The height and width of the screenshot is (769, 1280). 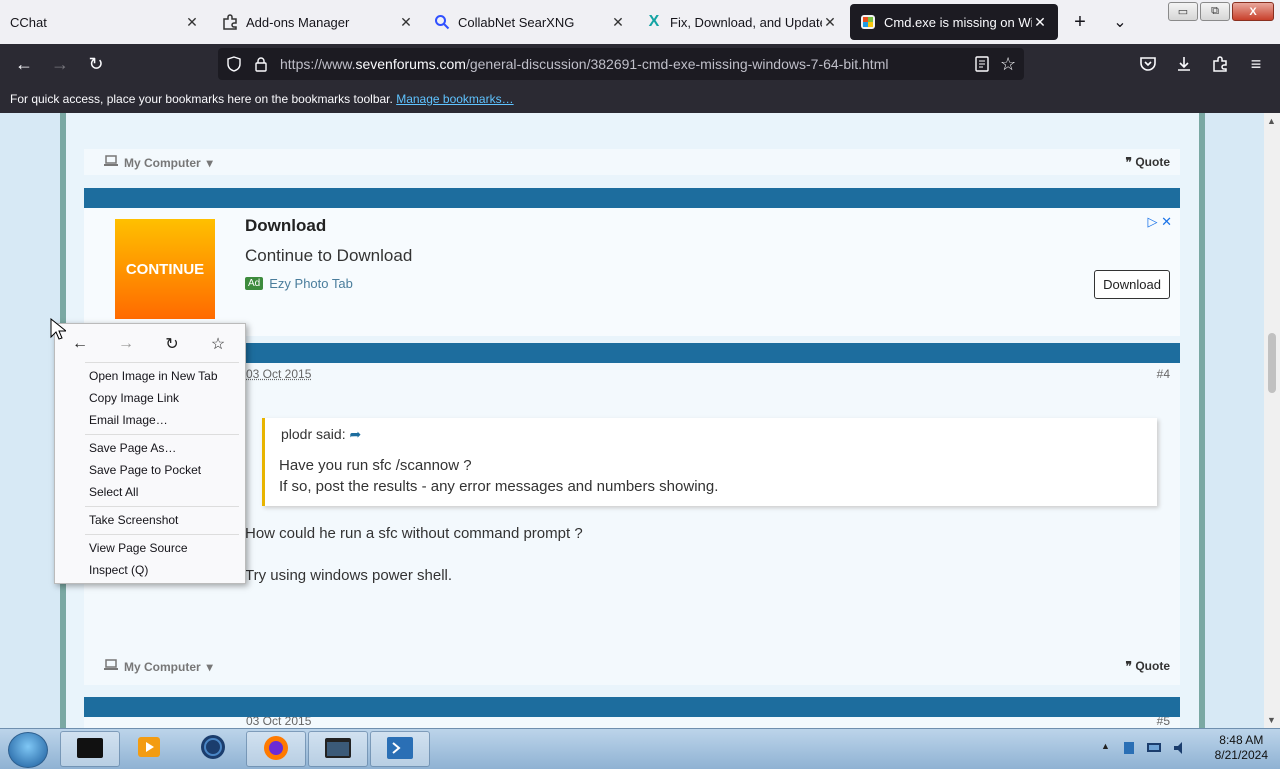 What do you see at coordinates (153, 376) in the screenshot?
I see `menu-open-image-new-tab: Open Image in New Tab` at bounding box center [153, 376].